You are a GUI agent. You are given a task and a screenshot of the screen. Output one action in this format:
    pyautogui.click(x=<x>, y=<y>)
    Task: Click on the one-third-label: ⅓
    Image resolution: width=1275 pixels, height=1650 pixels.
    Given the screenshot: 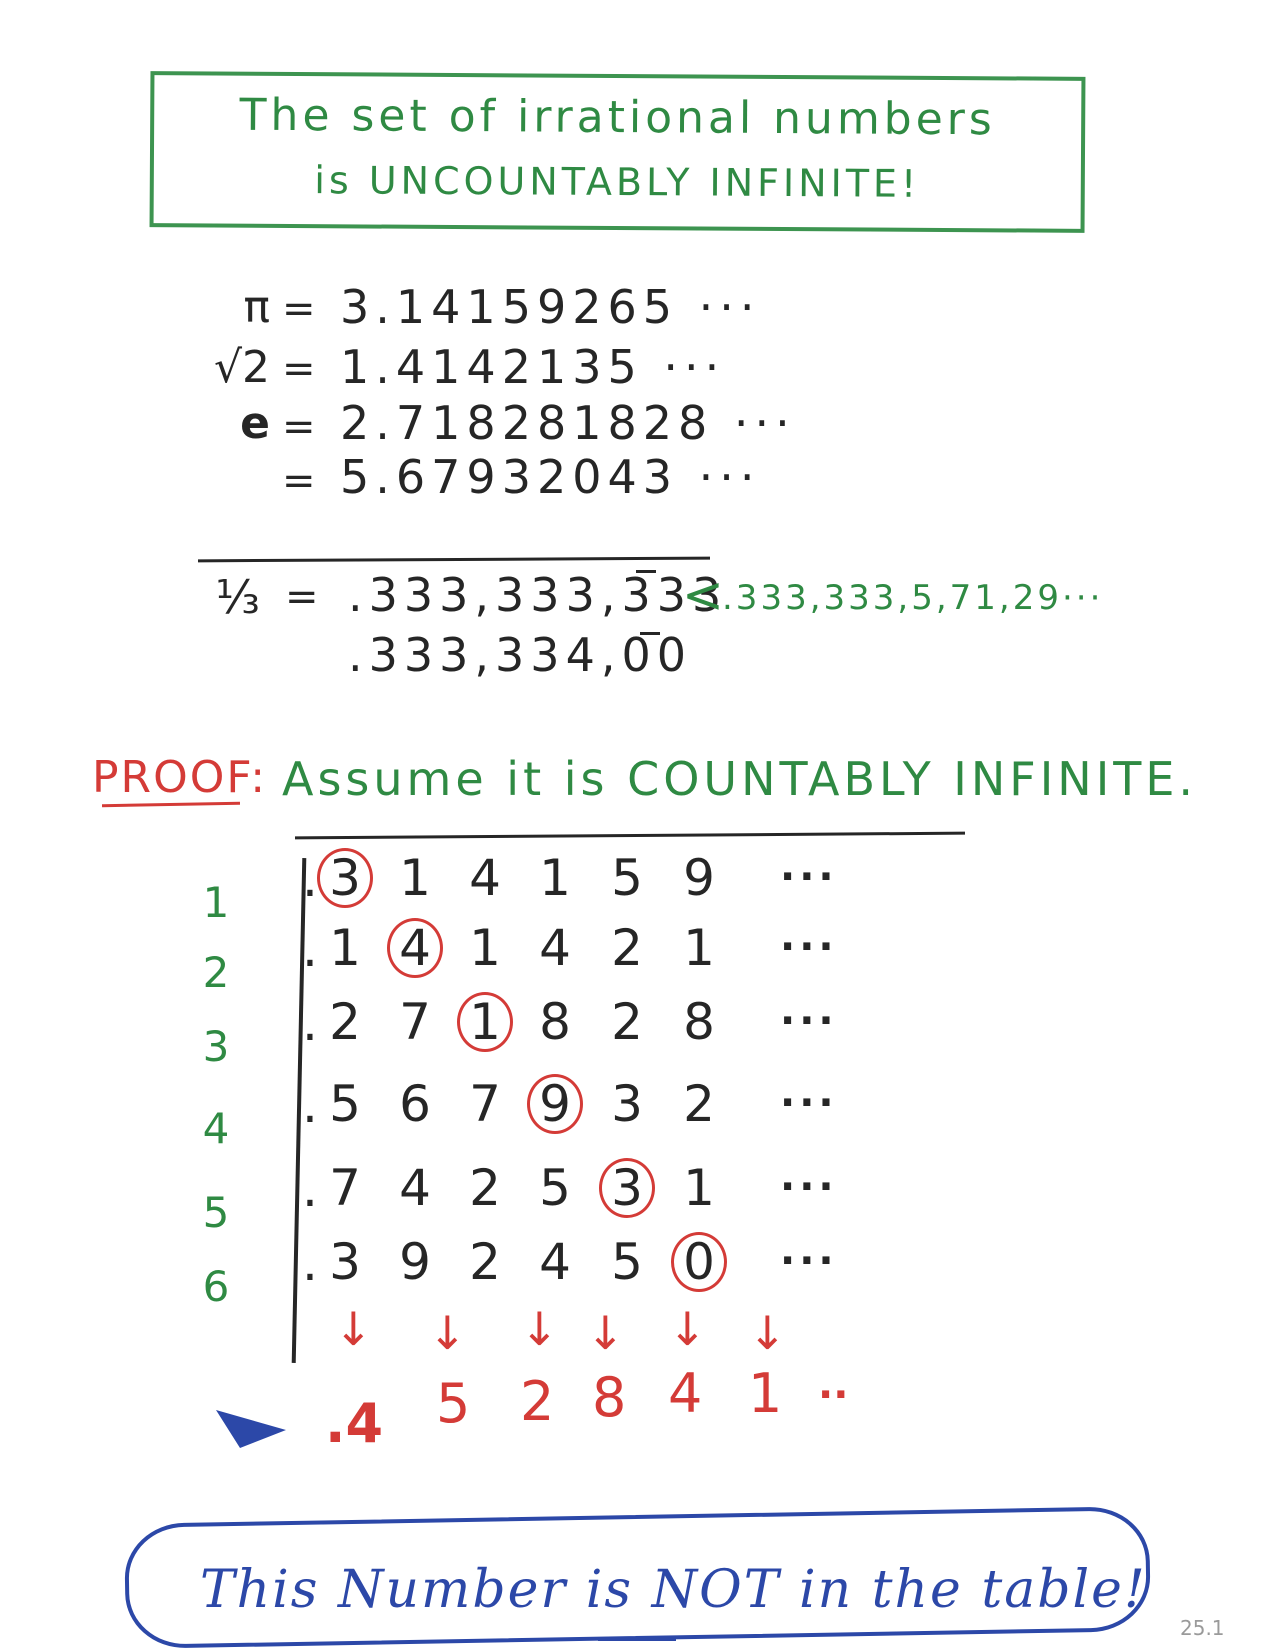 What is the action you would take?
    pyautogui.click(x=237, y=597)
    